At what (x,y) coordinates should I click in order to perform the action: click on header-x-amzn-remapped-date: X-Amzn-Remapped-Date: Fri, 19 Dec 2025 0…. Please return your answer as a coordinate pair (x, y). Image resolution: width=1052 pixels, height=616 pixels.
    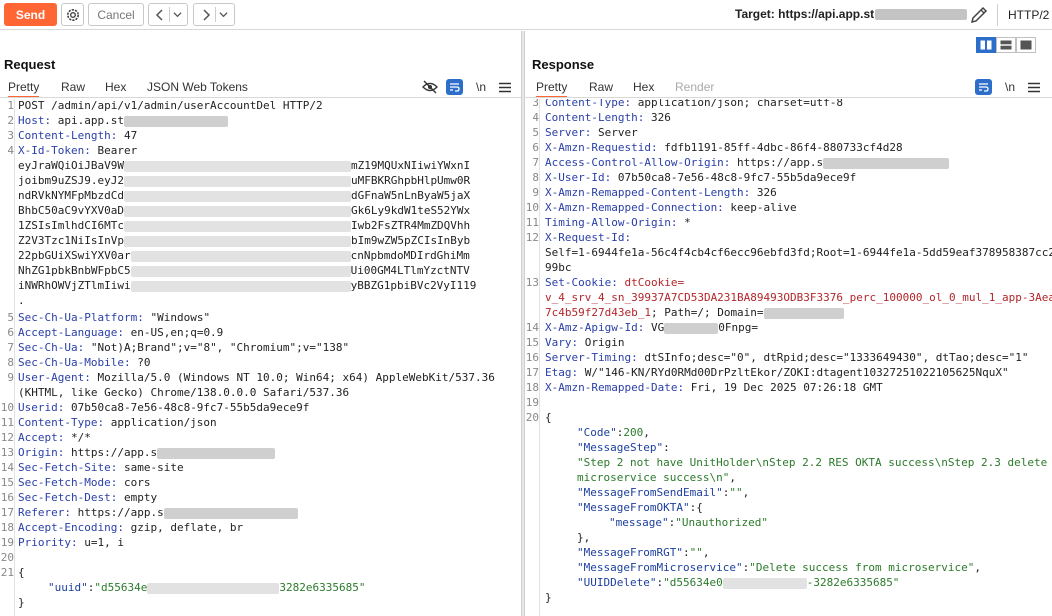
    Looking at the image, I should click on (714, 387).